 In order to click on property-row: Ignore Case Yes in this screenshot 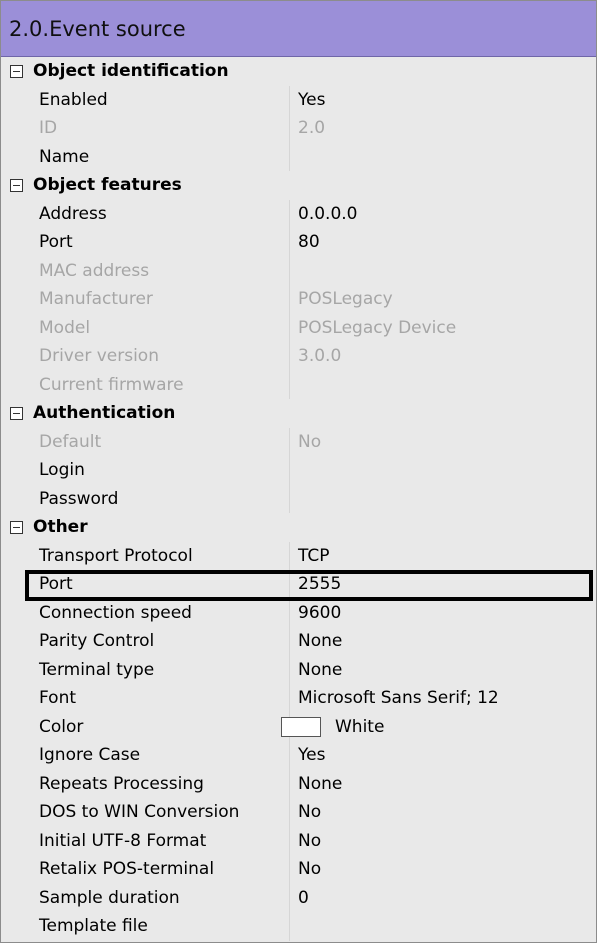, I will do `click(298, 755)`.